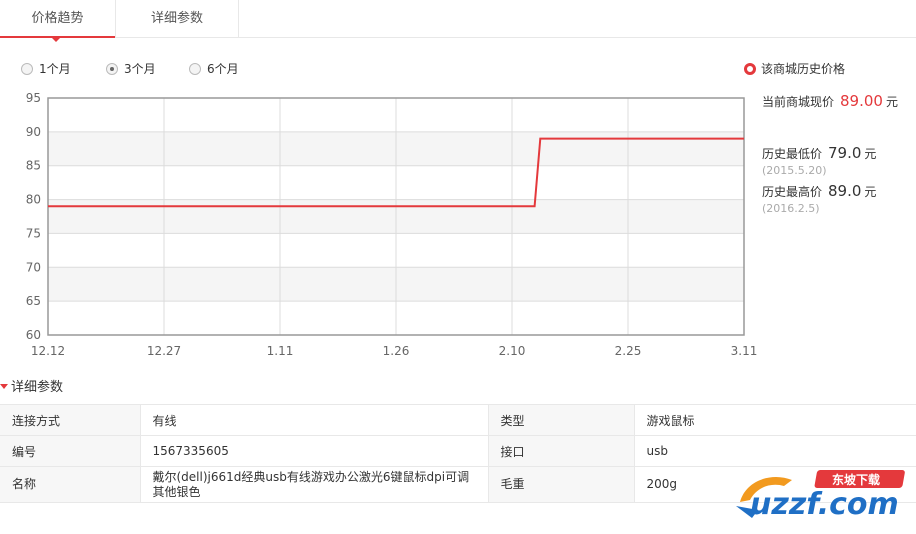 The image size is (916, 534). What do you see at coordinates (791, 208) in the screenshot?
I see `highest-price-date: (2016.2.5)` at bounding box center [791, 208].